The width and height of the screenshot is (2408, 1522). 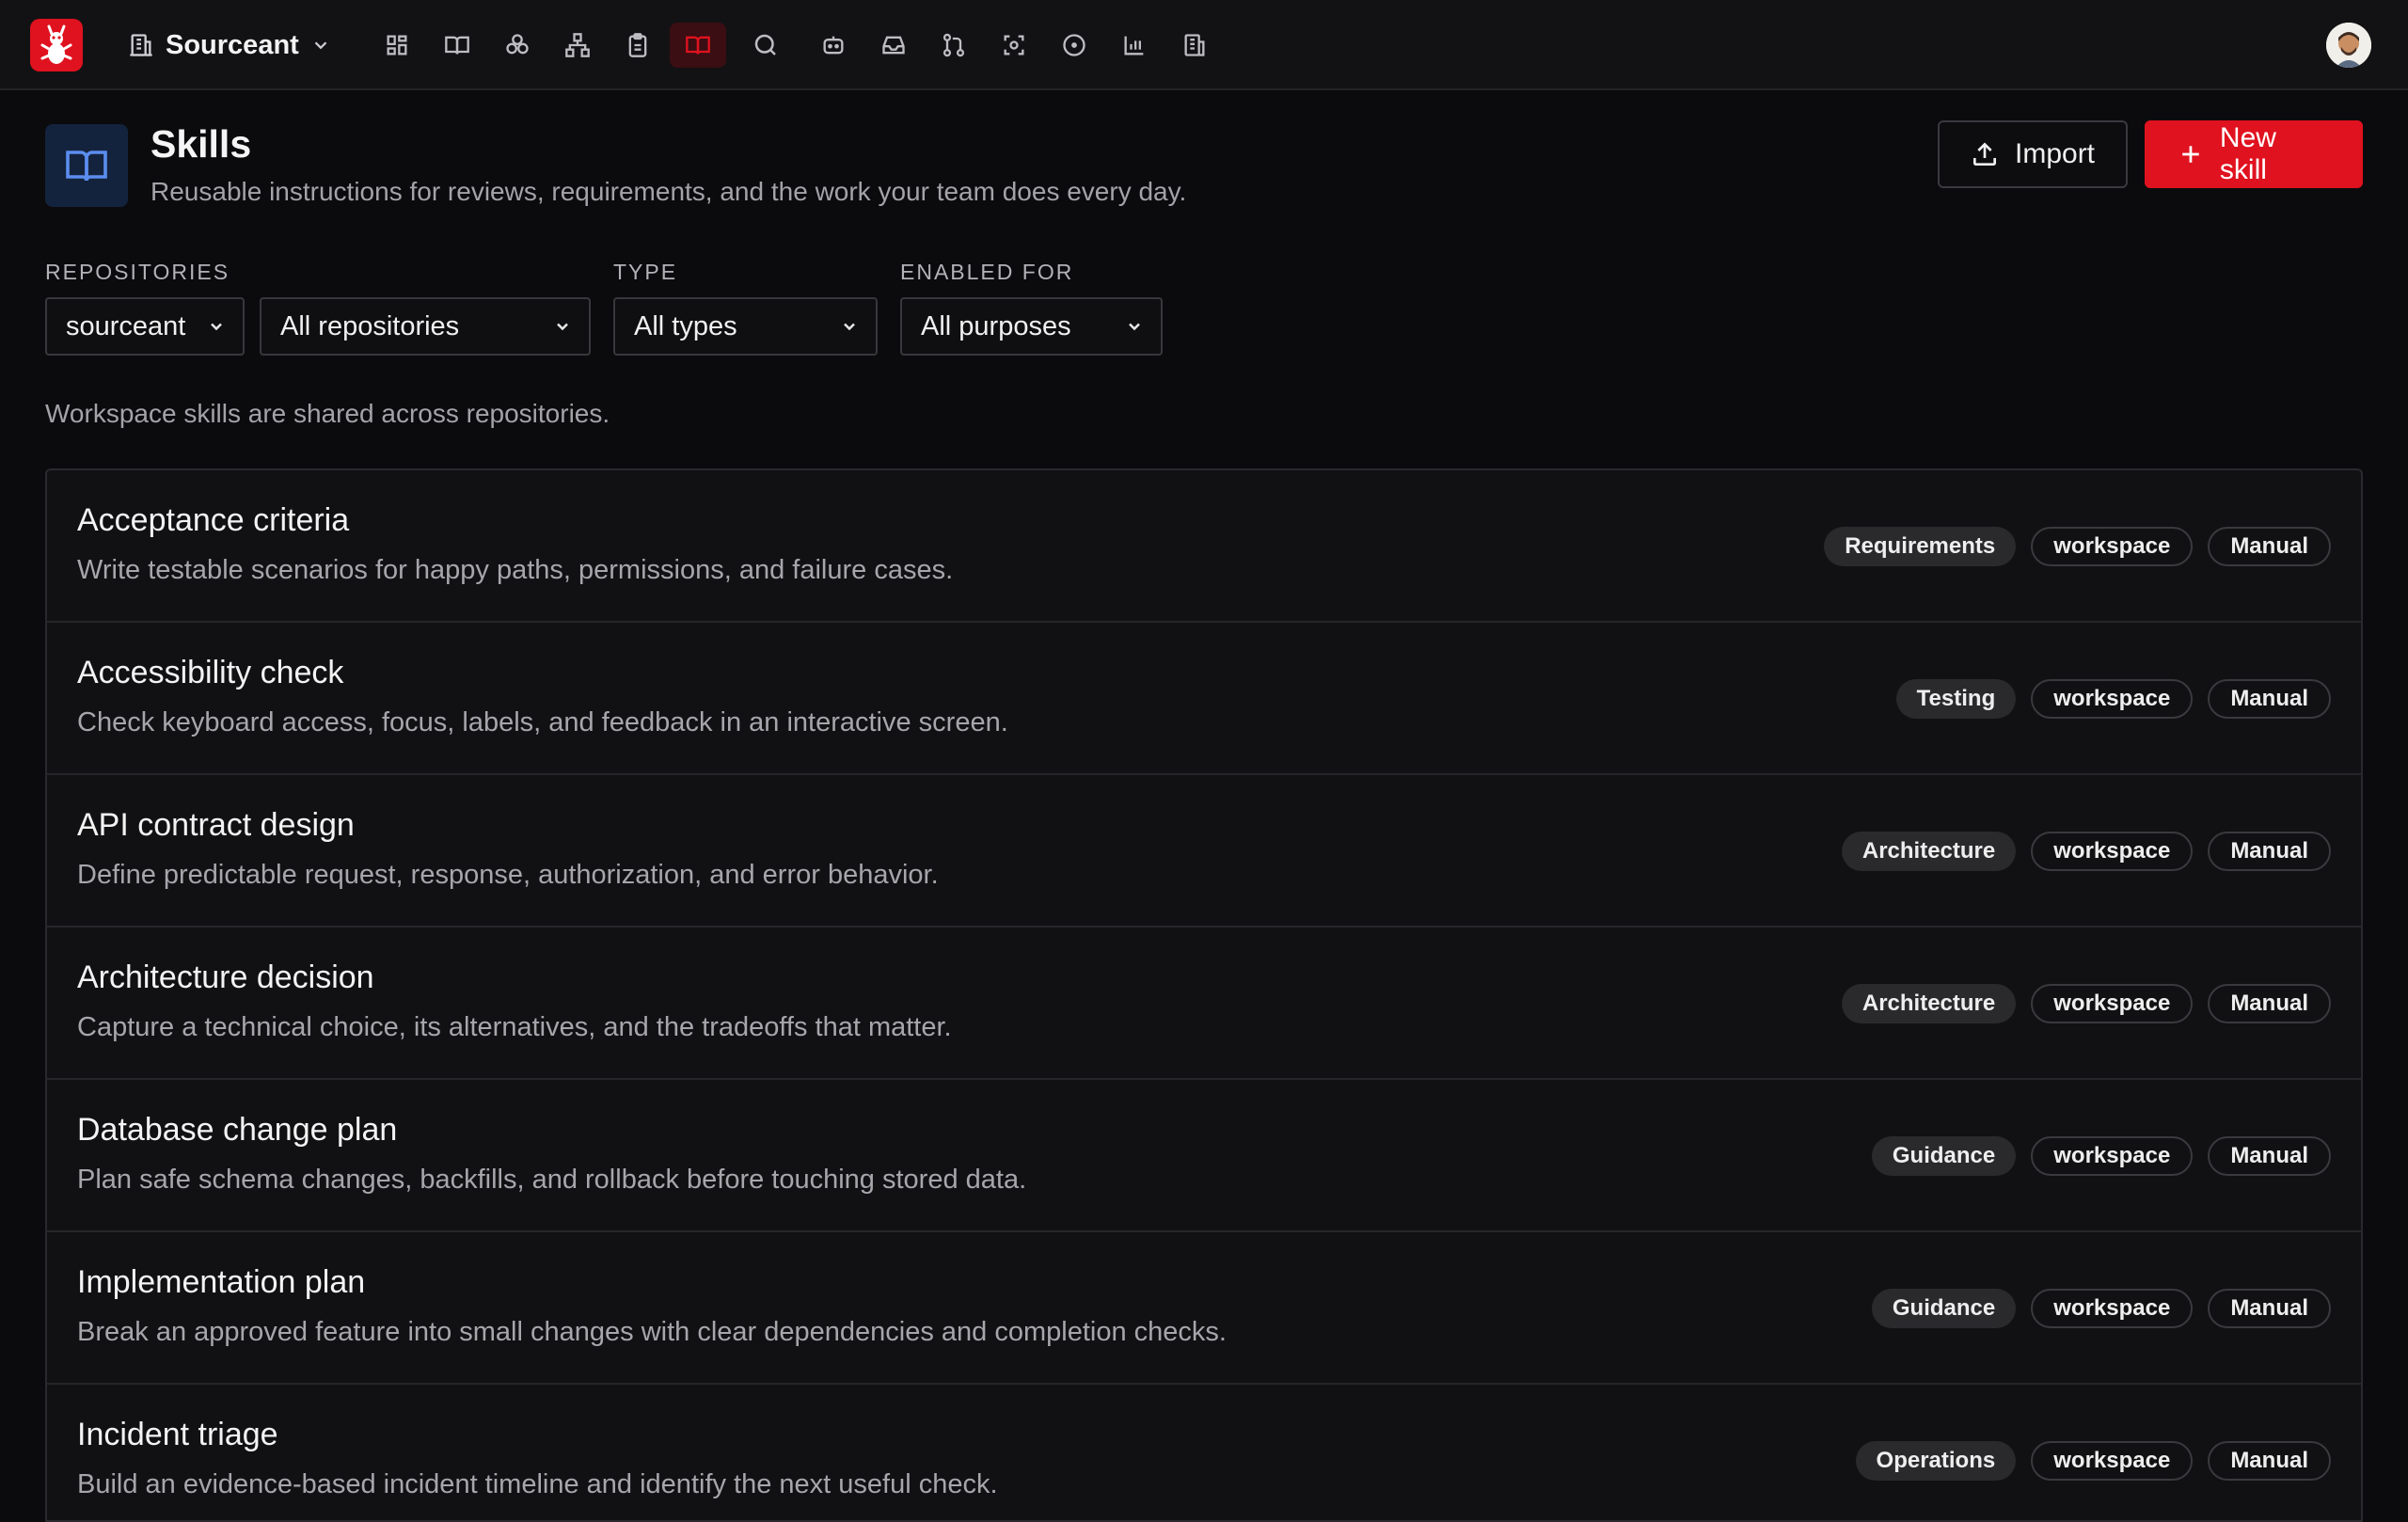 I want to click on clipboard-icon, so click(x=638, y=45).